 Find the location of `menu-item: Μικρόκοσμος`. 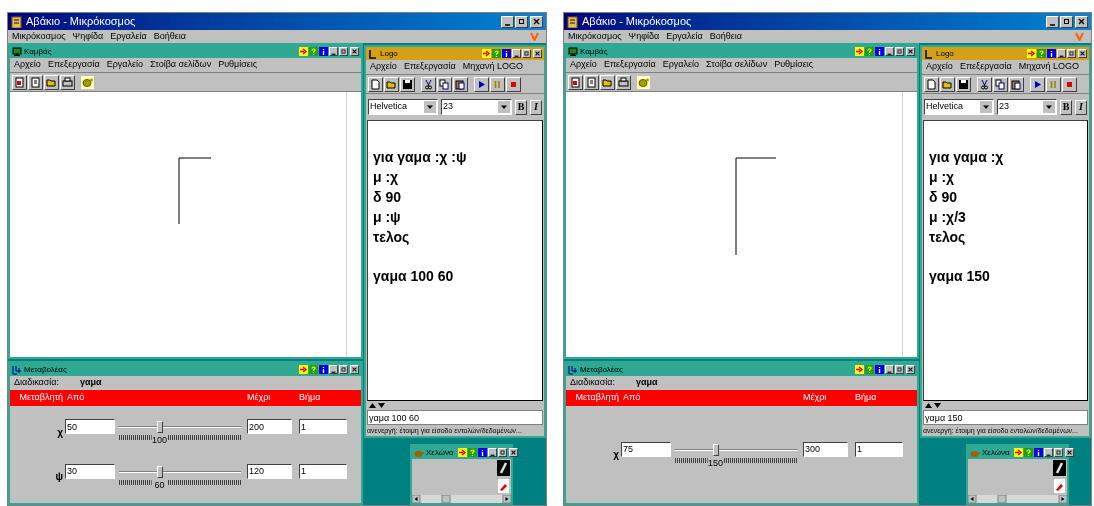

menu-item: Μικρόκοσμος is located at coordinates (595, 36).